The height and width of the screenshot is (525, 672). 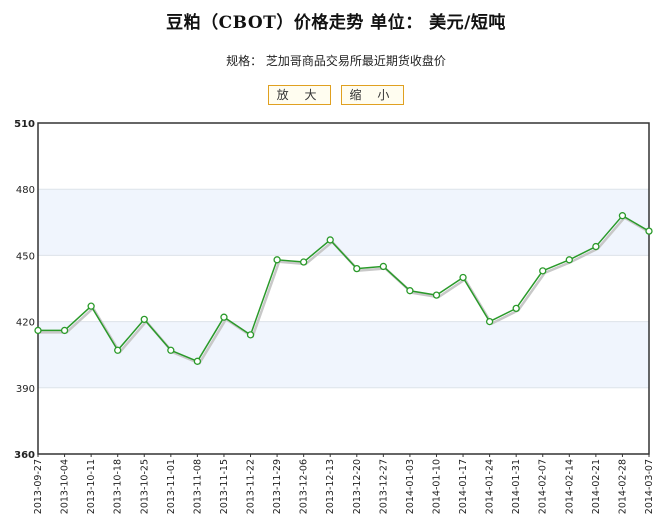 What do you see at coordinates (357, 486) in the screenshot?
I see `x-tick-label: 2013-12-20` at bounding box center [357, 486].